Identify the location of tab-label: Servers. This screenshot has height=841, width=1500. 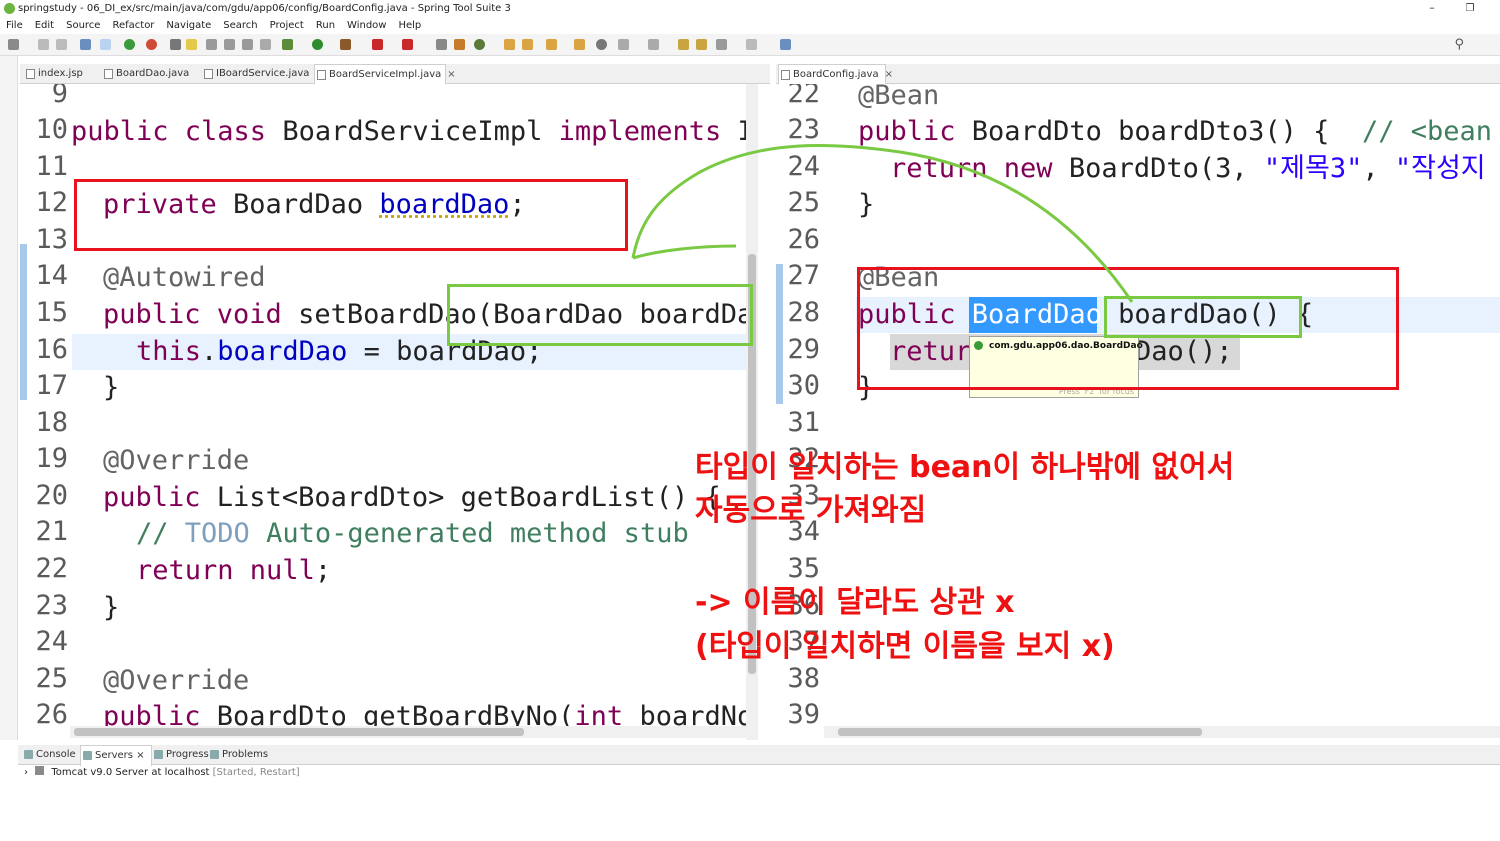
(114, 755).